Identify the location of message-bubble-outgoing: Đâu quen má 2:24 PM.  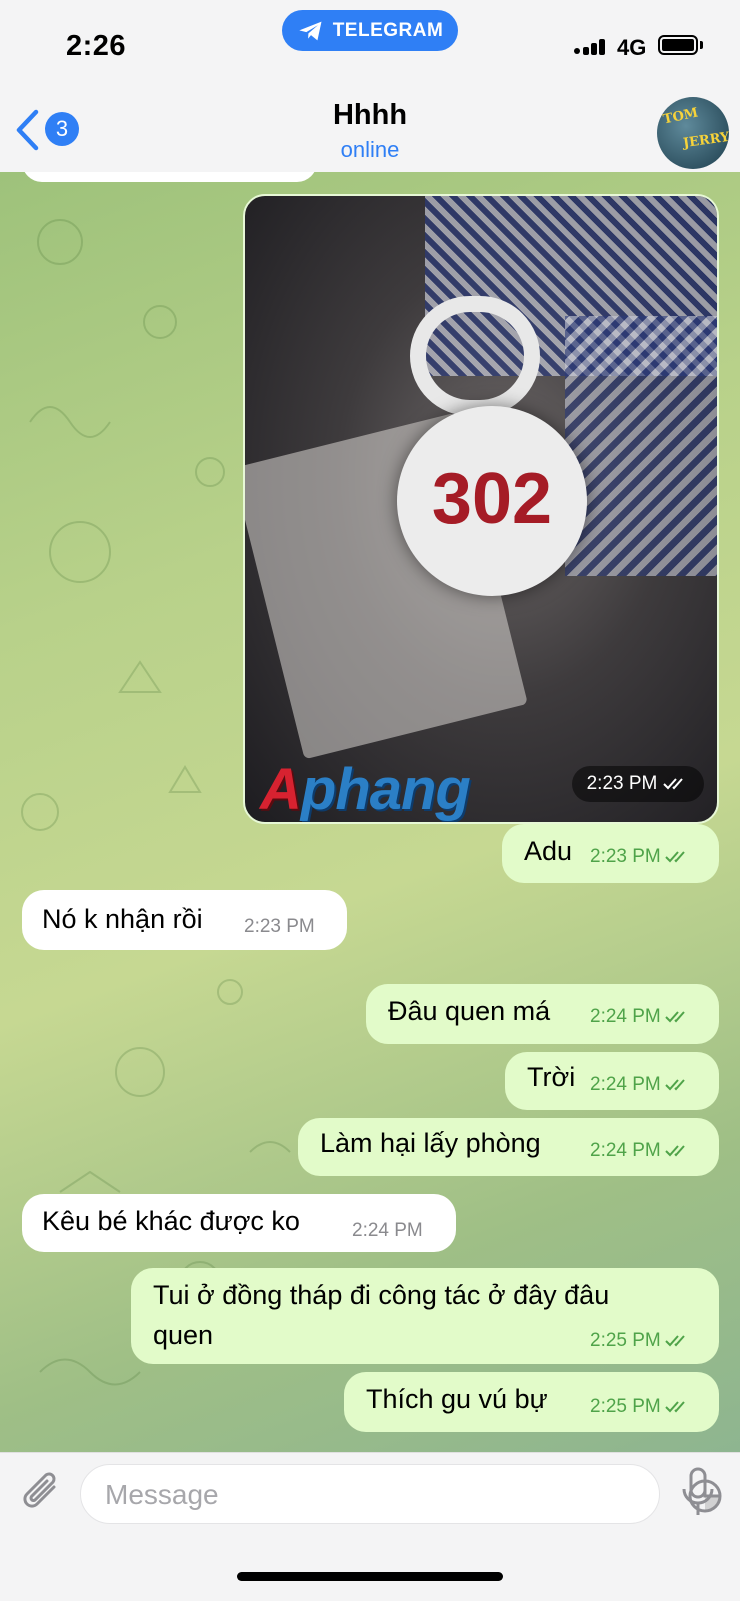
(542, 1014).